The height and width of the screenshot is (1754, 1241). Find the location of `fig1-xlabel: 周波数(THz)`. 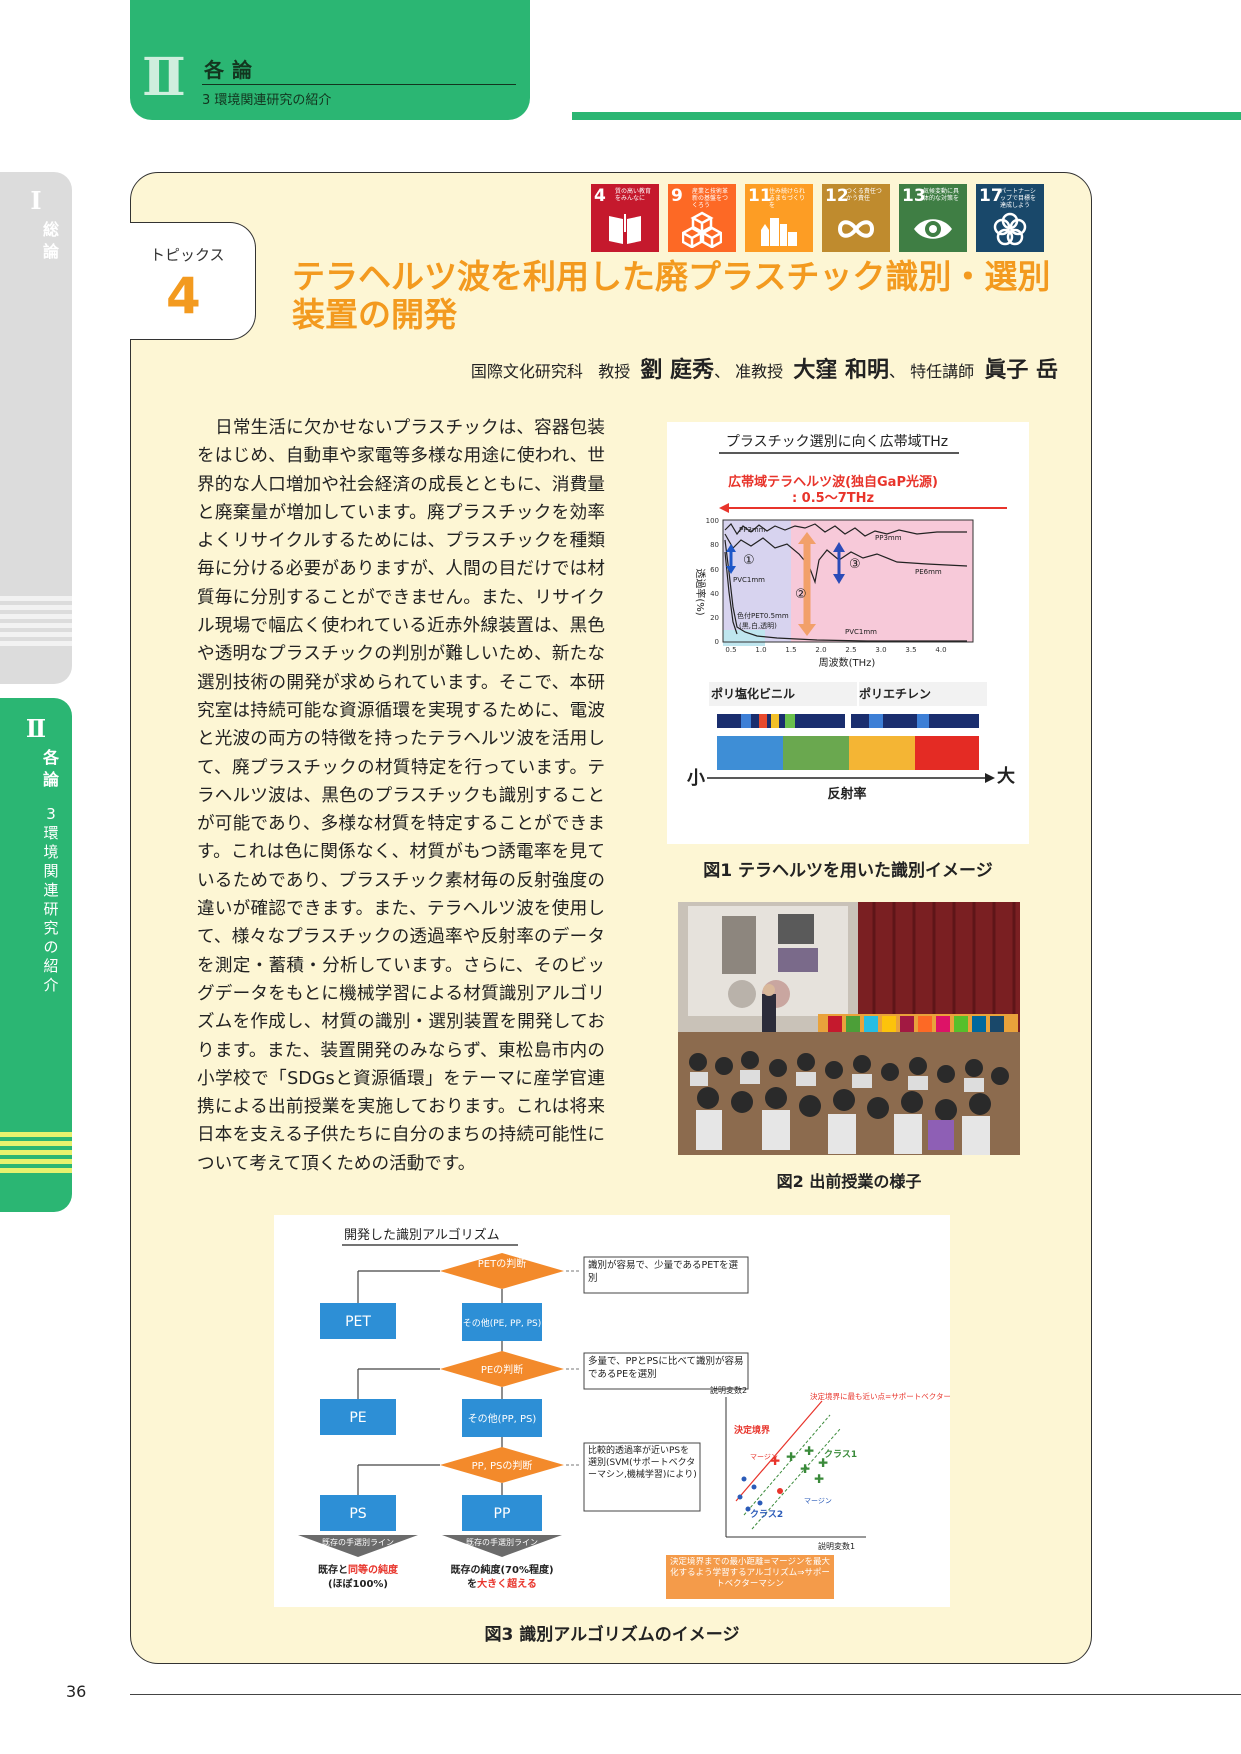

fig1-xlabel: 周波数(THz) is located at coordinates (847, 662).